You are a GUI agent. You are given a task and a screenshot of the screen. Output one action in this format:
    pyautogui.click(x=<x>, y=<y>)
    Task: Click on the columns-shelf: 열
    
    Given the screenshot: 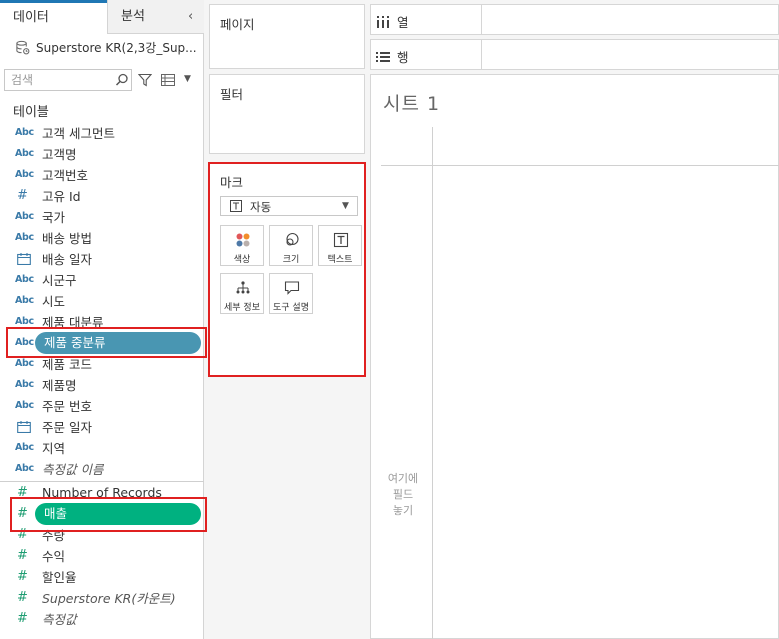 What is the action you would take?
    pyautogui.click(x=574, y=19)
    